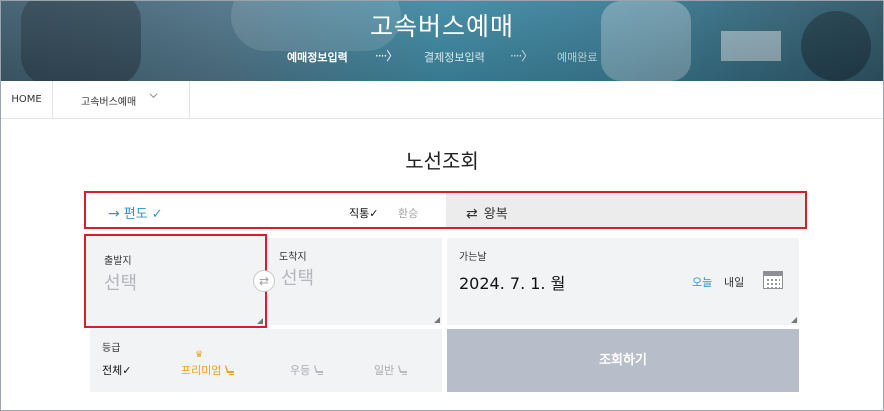  I want to click on swap-locations-button: ⇄, so click(264, 281).